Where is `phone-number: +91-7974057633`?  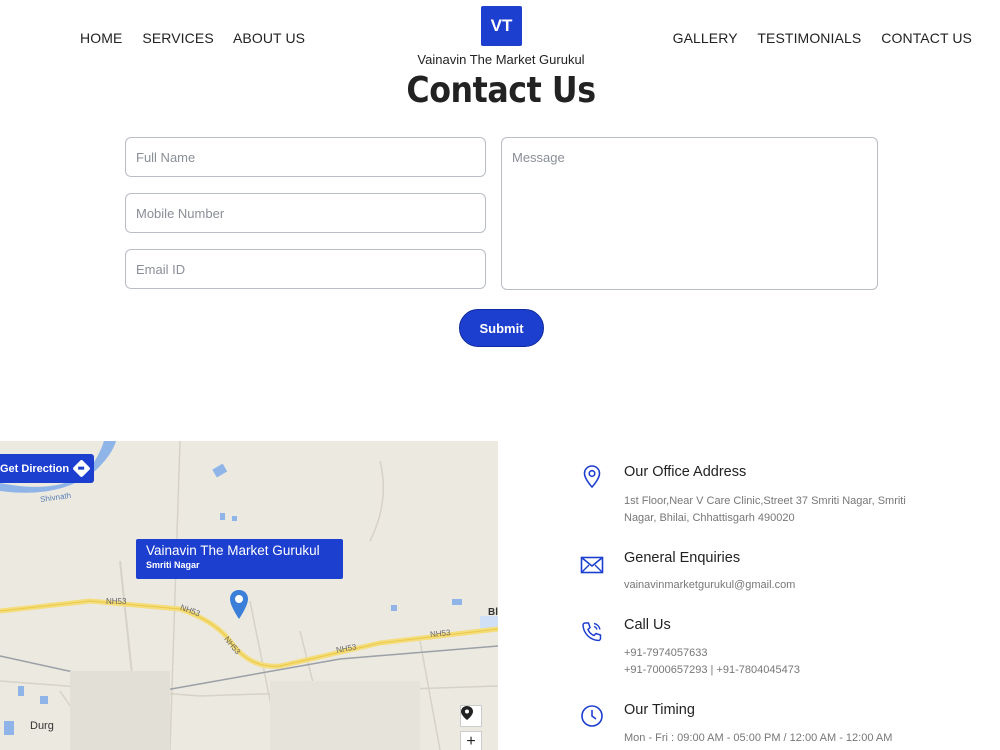
phone-number: +91-7974057633 is located at coordinates (769, 653).